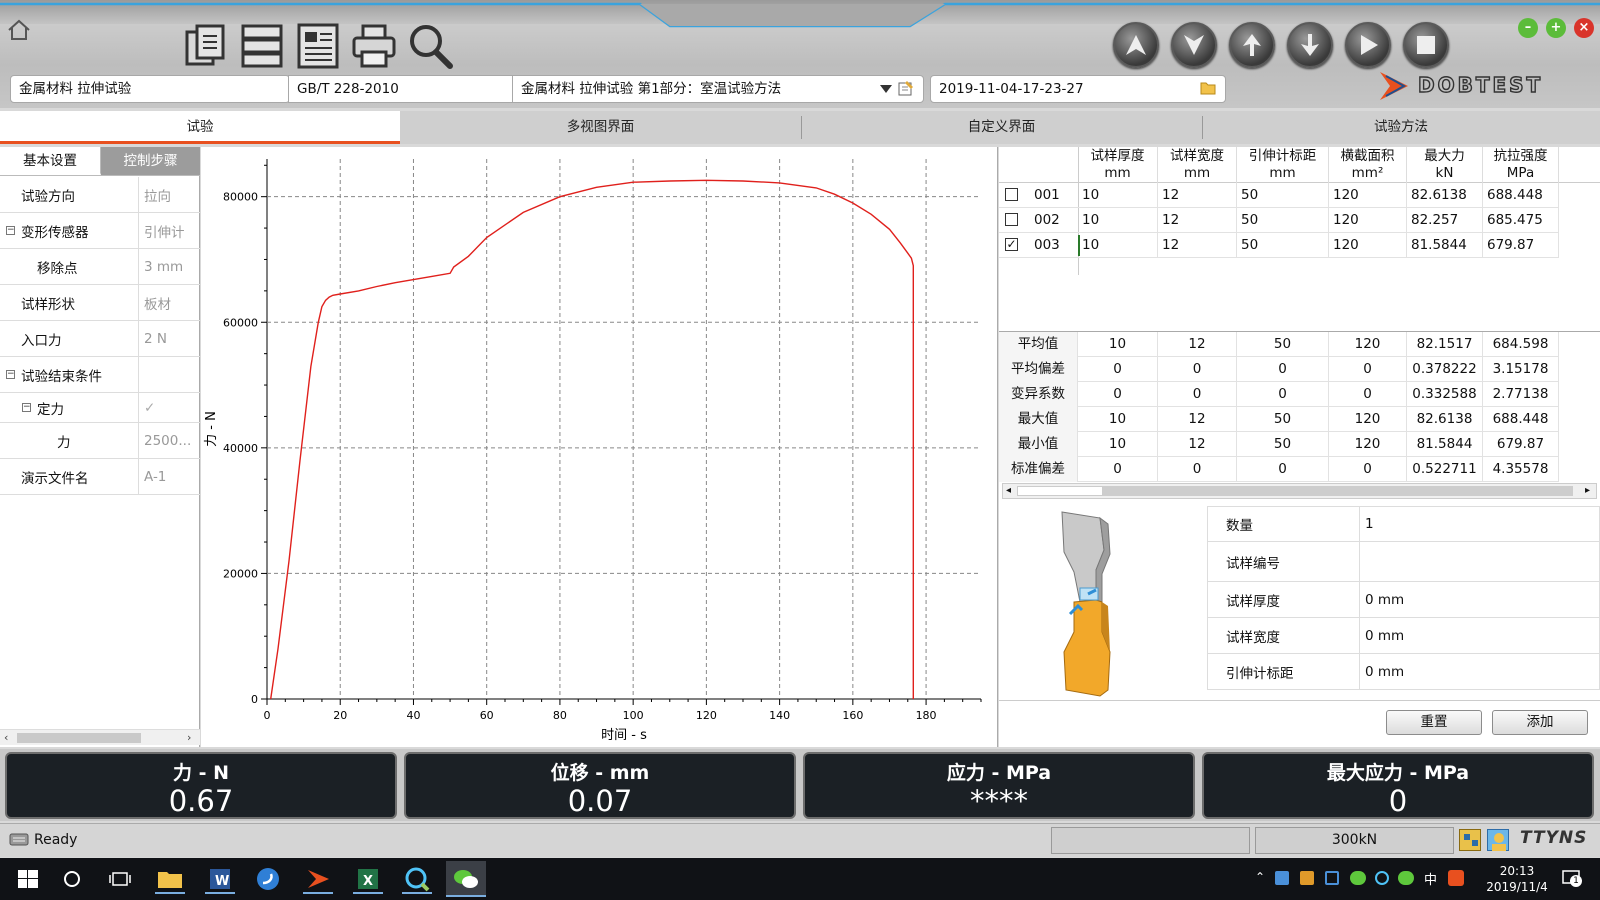 The image size is (1600, 900). What do you see at coordinates (169, 374) in the screenshot?
I see `prop-value` at bounding box center [169, 374].